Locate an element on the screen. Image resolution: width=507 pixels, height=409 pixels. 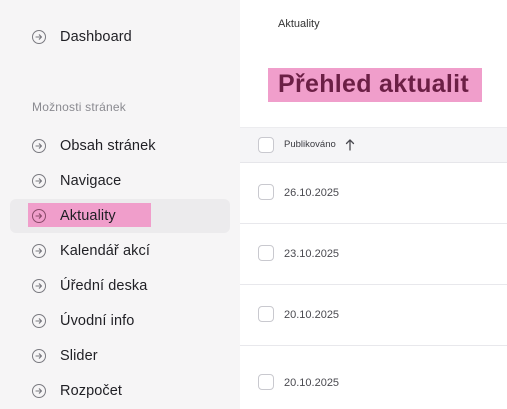
sidebar-item-label: Slider is located at coordinates (79, 356).